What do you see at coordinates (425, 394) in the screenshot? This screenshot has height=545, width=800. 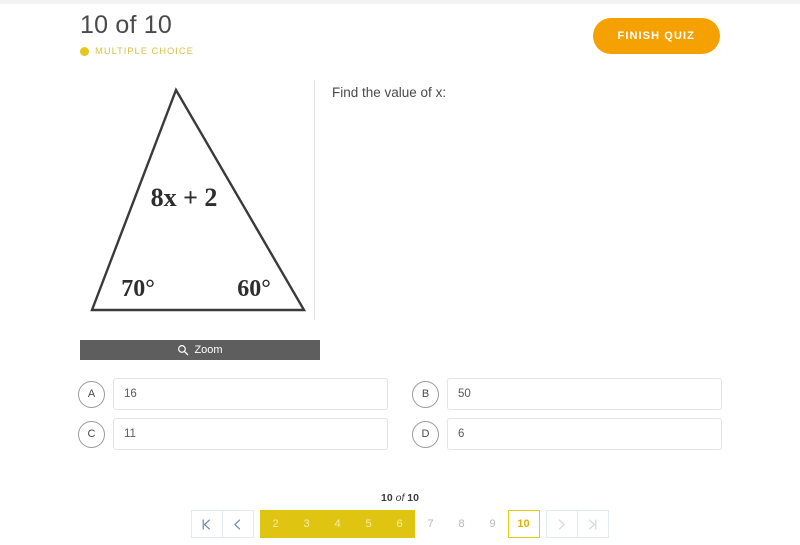 I see `answer-letter-b: B` at bounding box center [425, 394].